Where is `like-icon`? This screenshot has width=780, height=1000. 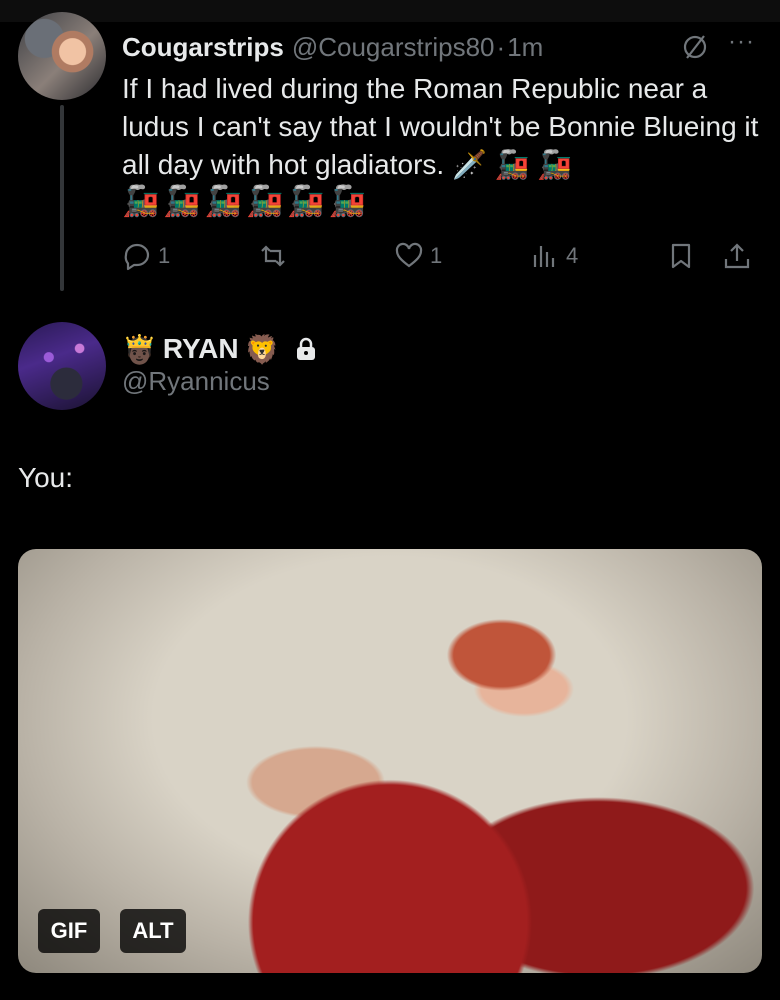
like-icon is located at coordinates (409, 255).